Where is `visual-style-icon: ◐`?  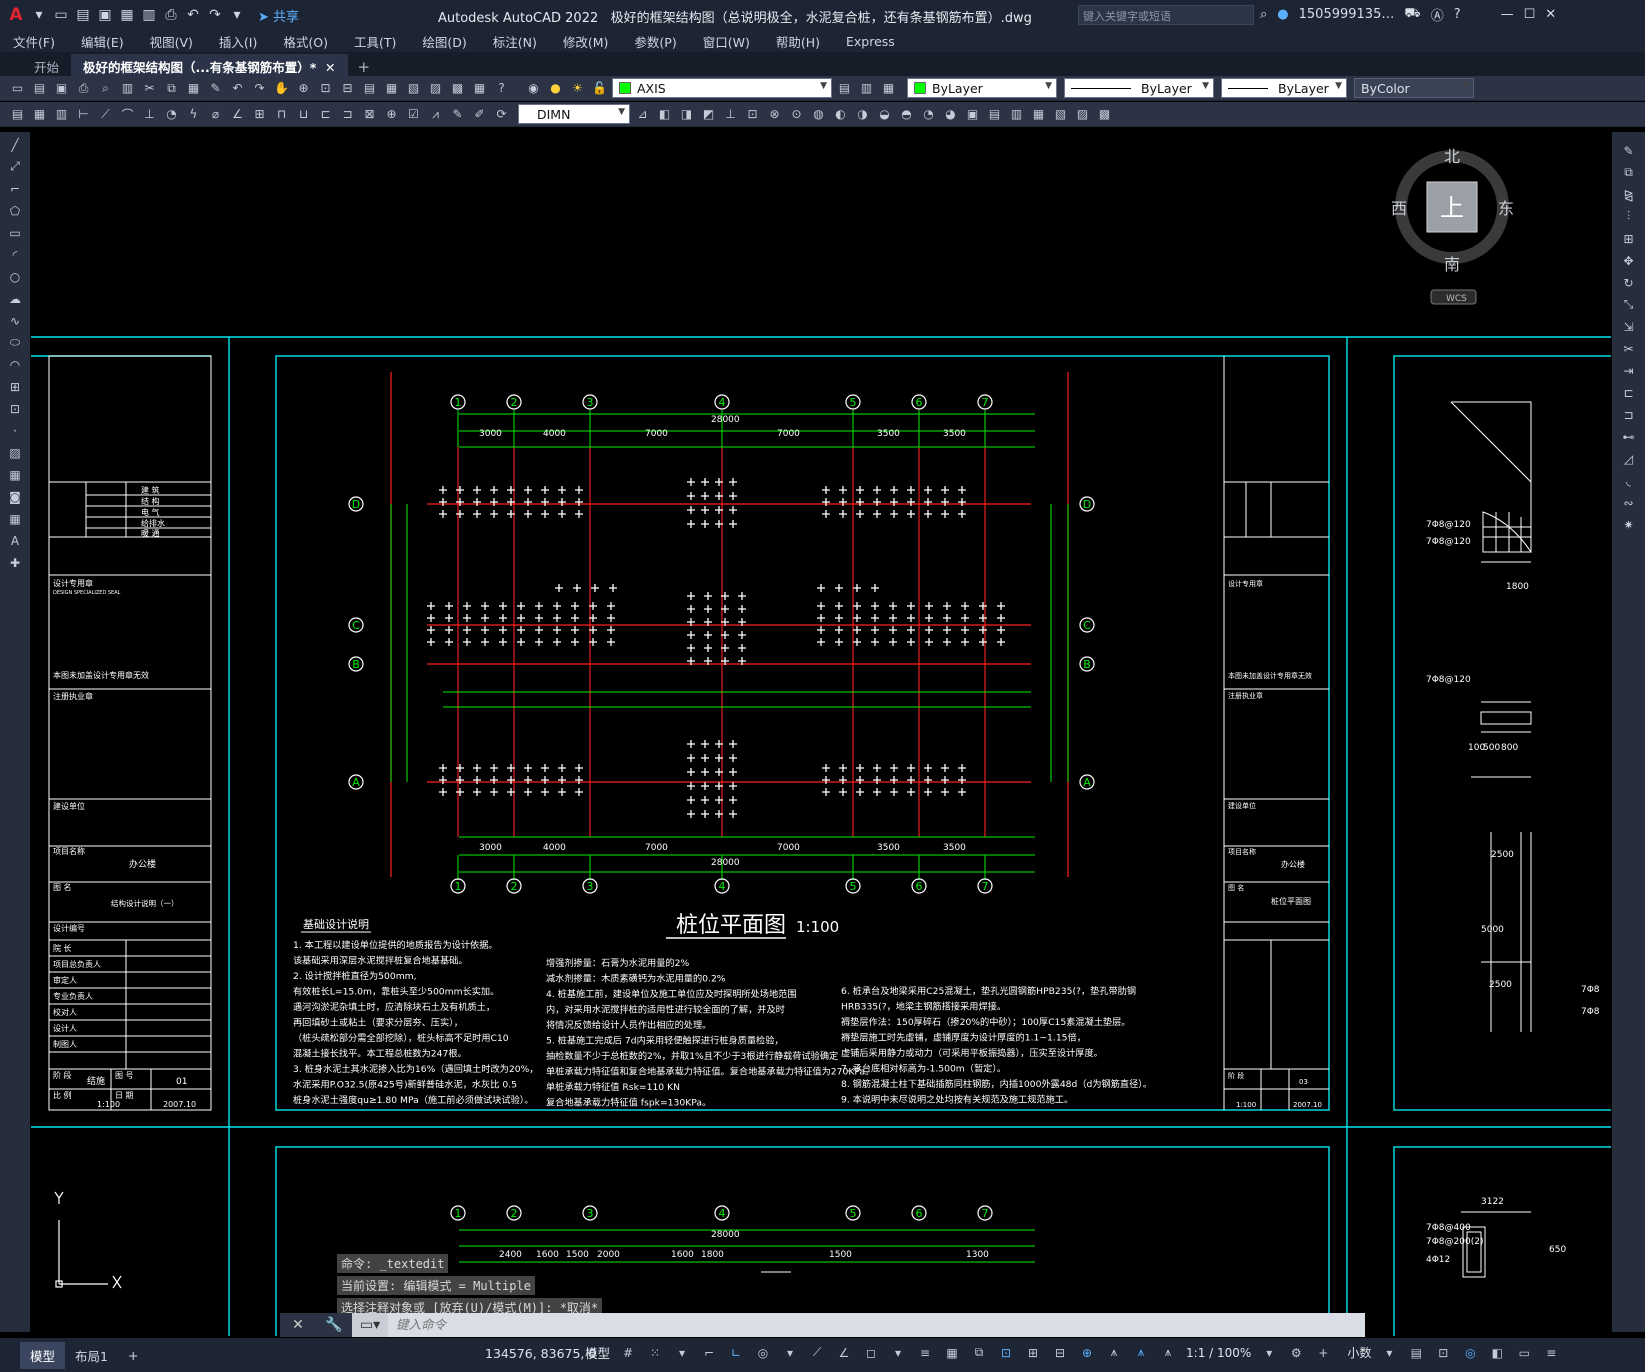
visual-style-icon: ◐ is located at coordinates (840, 114).